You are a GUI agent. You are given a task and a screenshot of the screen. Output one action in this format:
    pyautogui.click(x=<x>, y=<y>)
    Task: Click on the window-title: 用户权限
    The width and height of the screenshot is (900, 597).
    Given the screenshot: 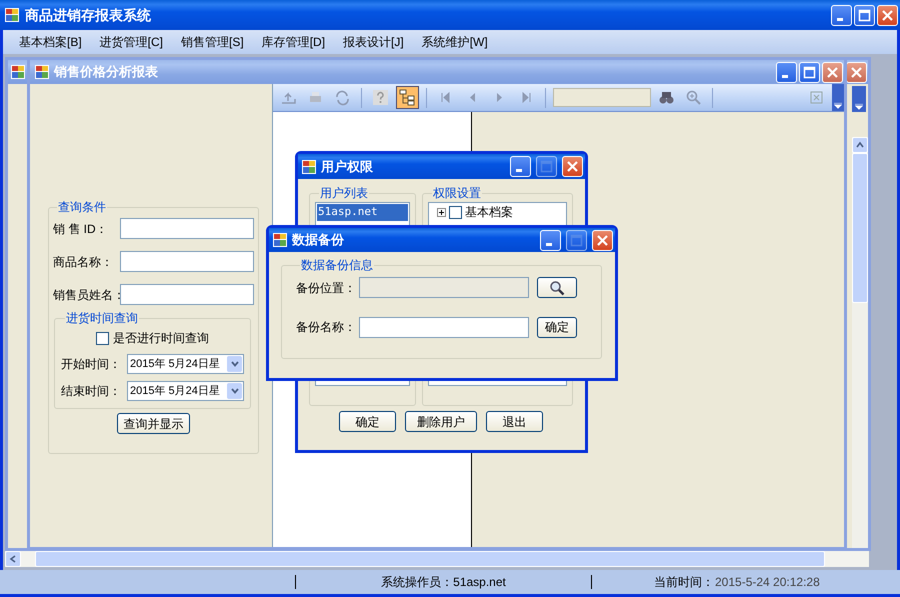 What is the action you would take?
    pyautogui.click(x=347, y=167)
    